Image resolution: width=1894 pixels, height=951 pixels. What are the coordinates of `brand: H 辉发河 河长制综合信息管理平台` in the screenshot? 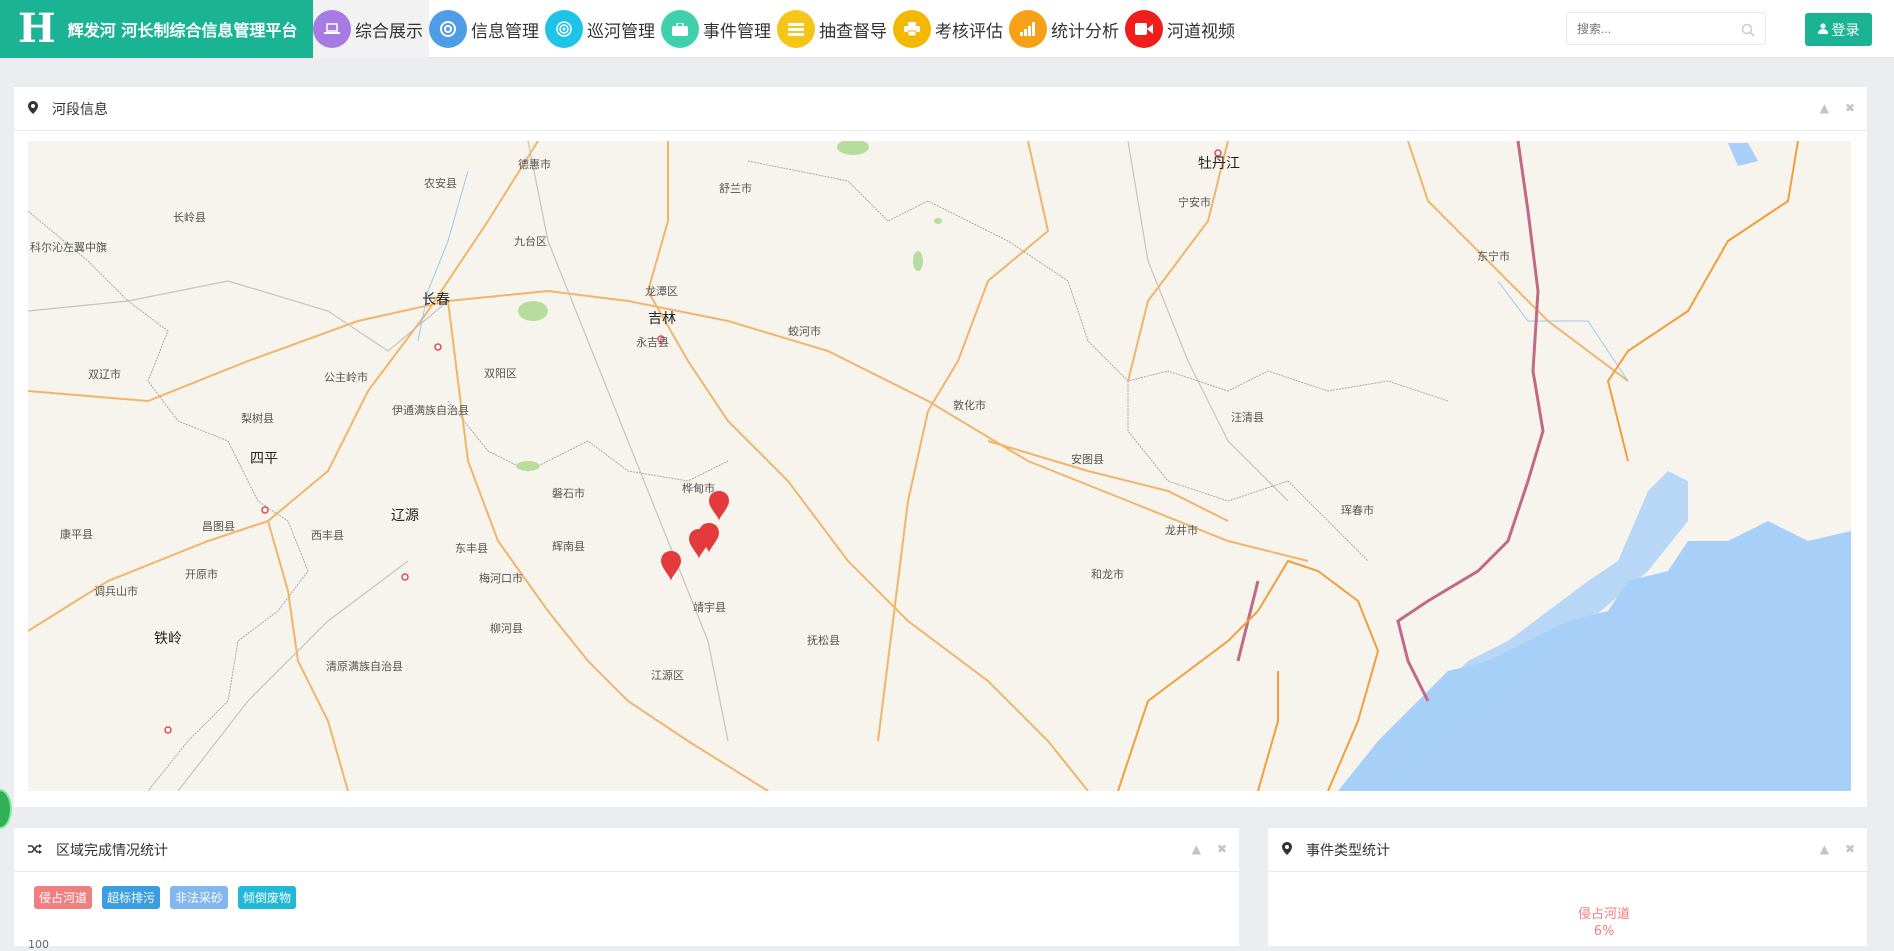 It's located at (156, 29).